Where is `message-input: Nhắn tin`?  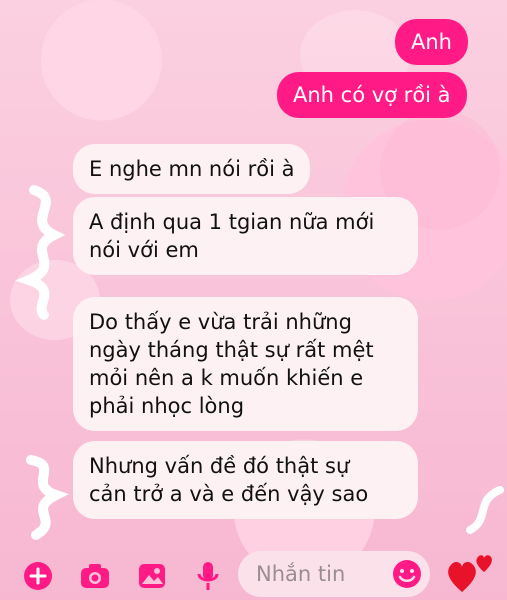 message-input: Nhắn tin is located at coordinates (334, 574).